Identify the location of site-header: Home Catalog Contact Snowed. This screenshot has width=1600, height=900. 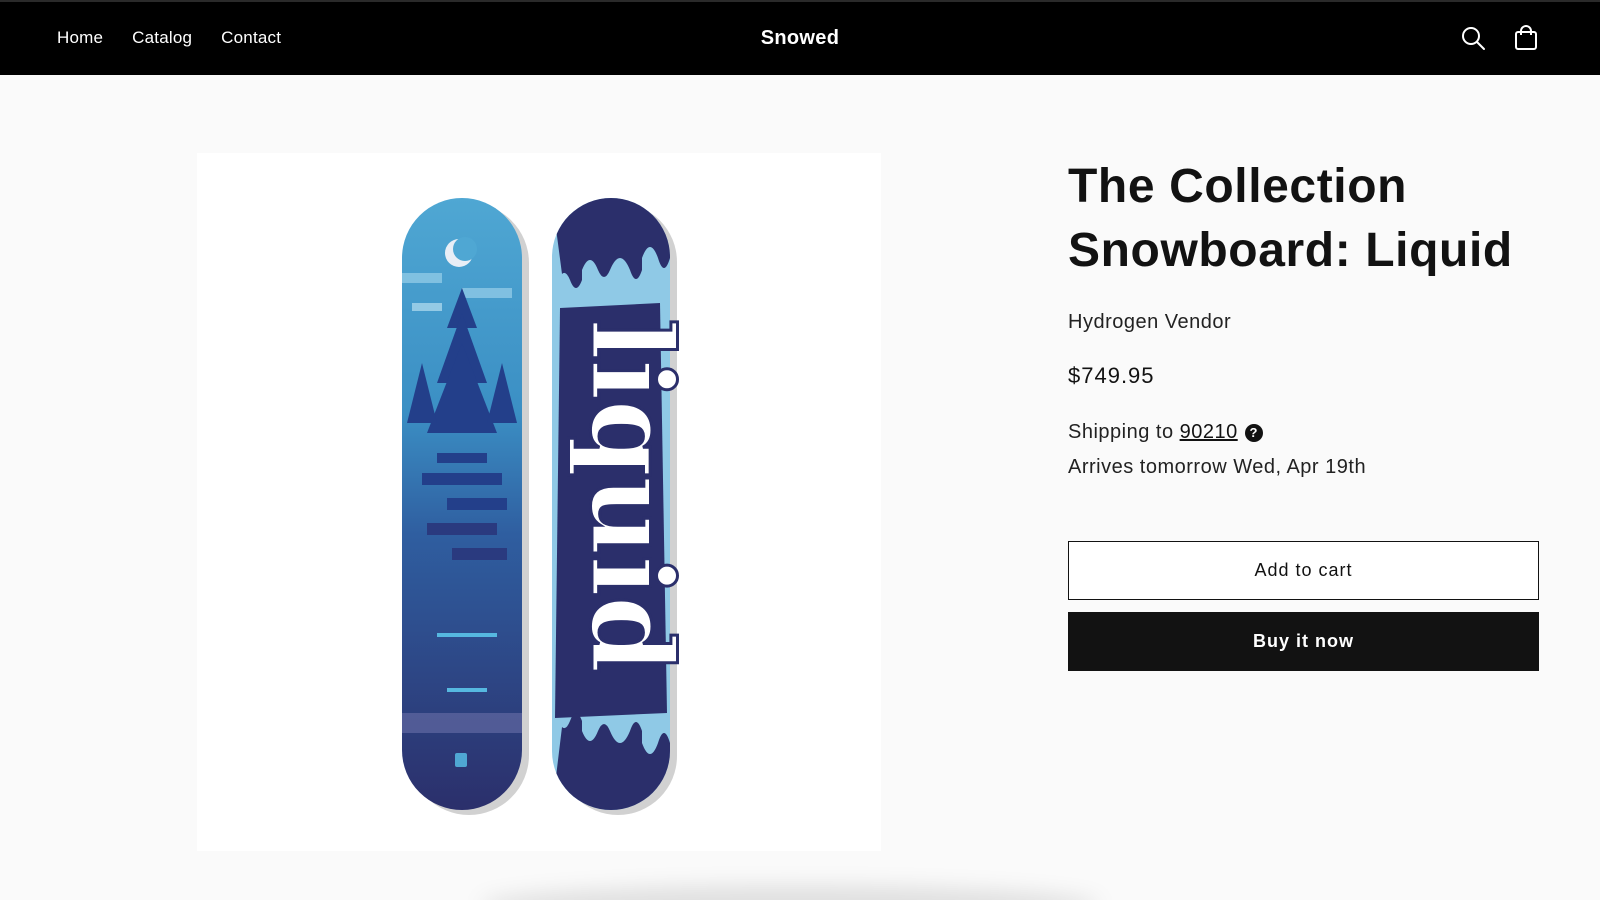
(800, 37).